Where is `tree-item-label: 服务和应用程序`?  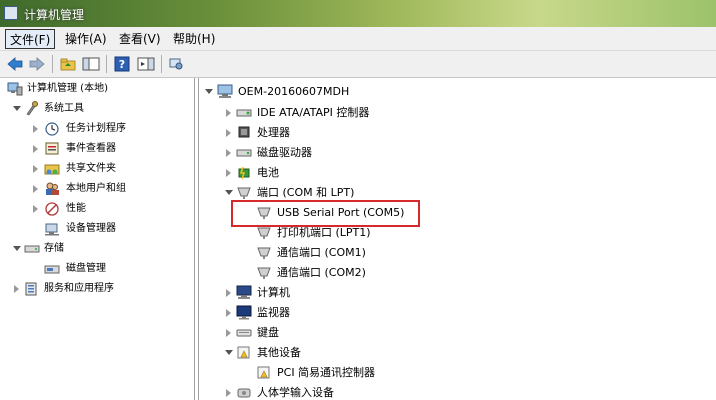
tree-item-label: 服务和应用程序 is located at coordinates (79, 288).